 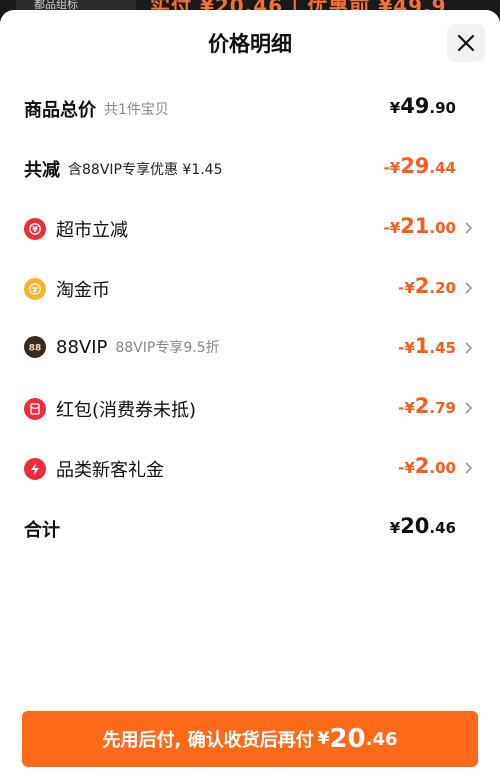 What do you see at coordinates (208, 740) in the screenshot?
I see `cta-label: 先用后付, 确认收货后再付` at bounding box center [208, 740].